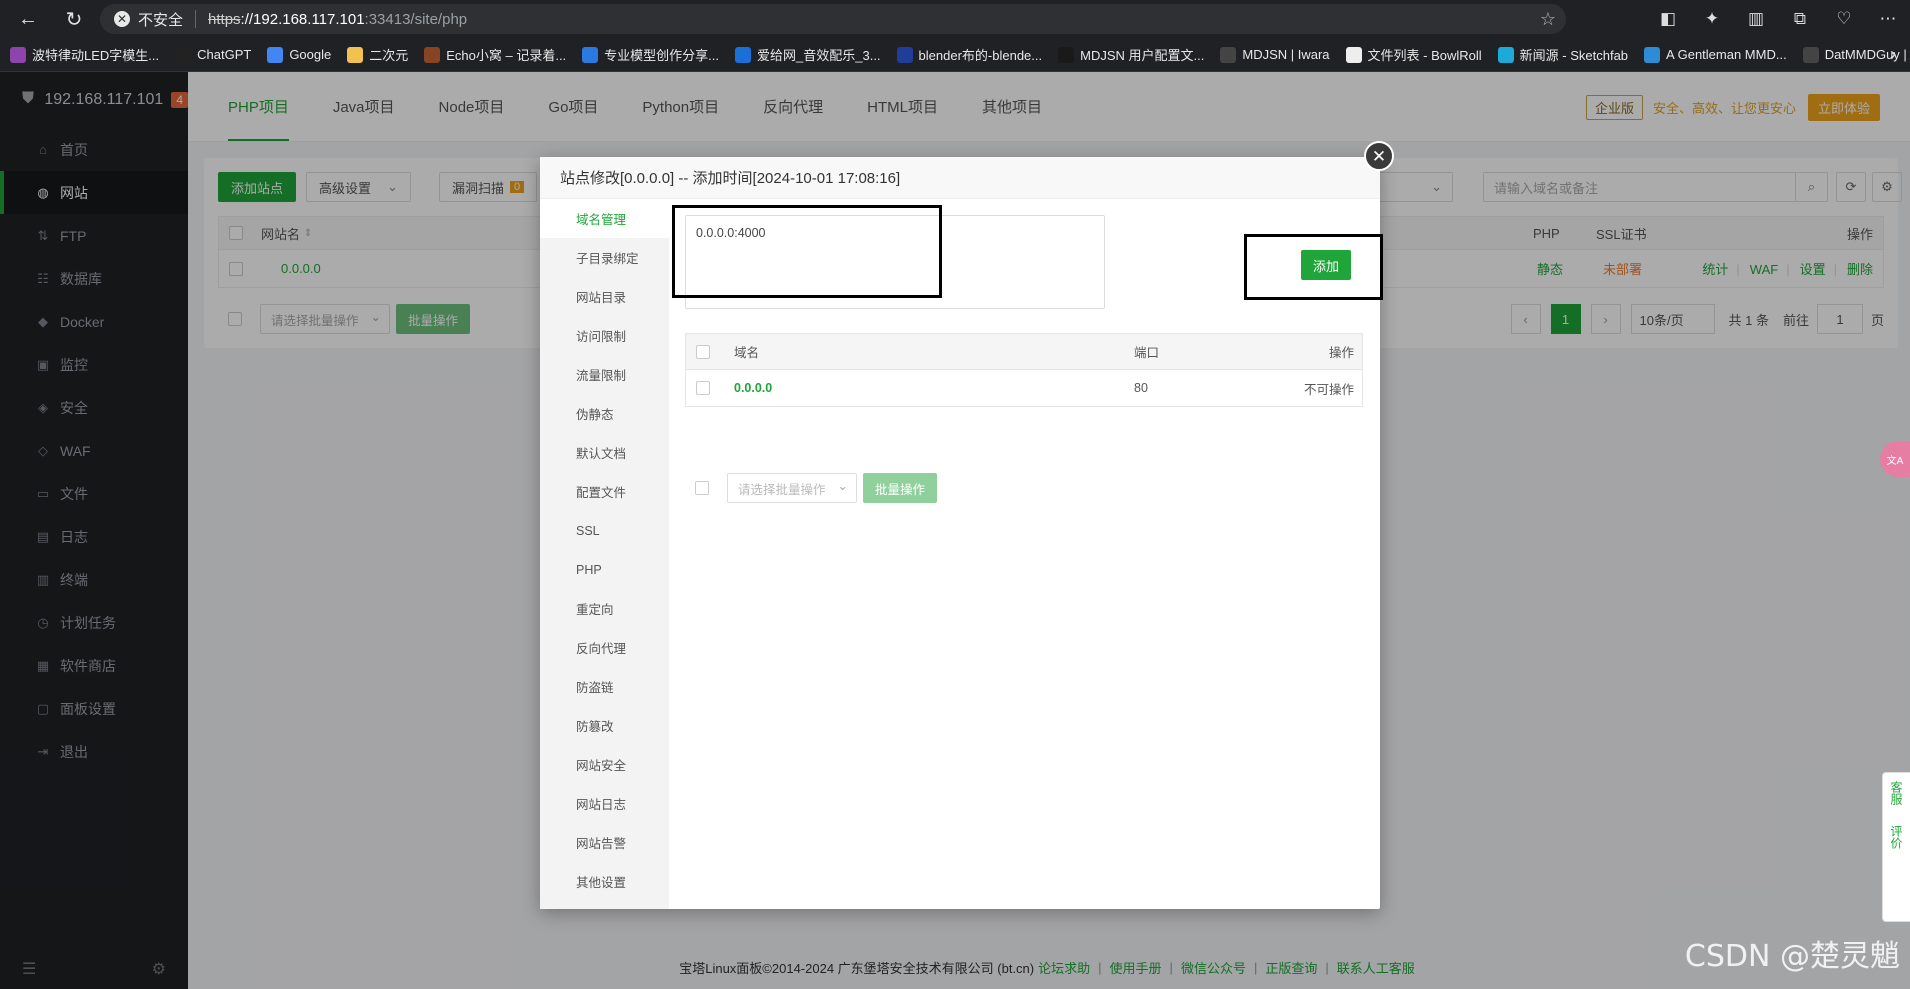 The height and width of the screenshot is (989, 1910). I want to click on extensions-icon: ✦, so click(1712, 19).